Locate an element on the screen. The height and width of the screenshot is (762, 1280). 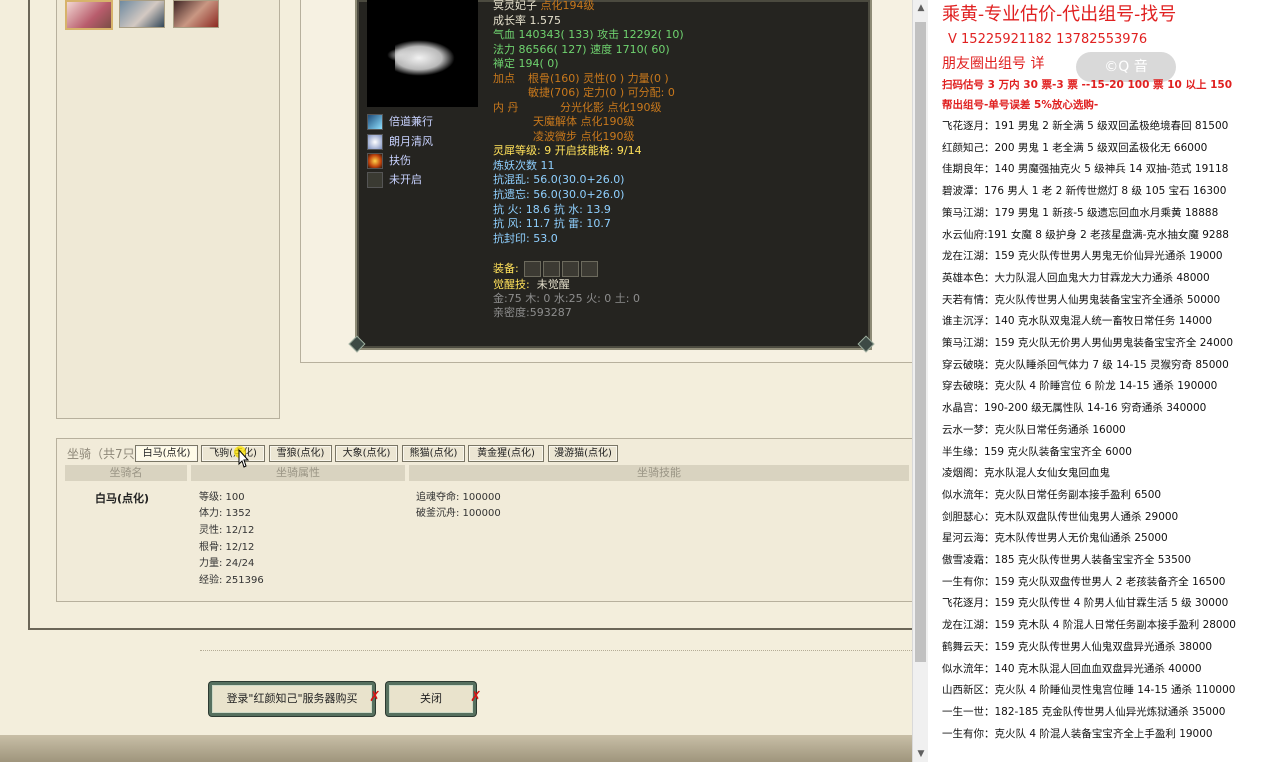
pet-skill: 扶伤 is located at coordinates (389, 161).